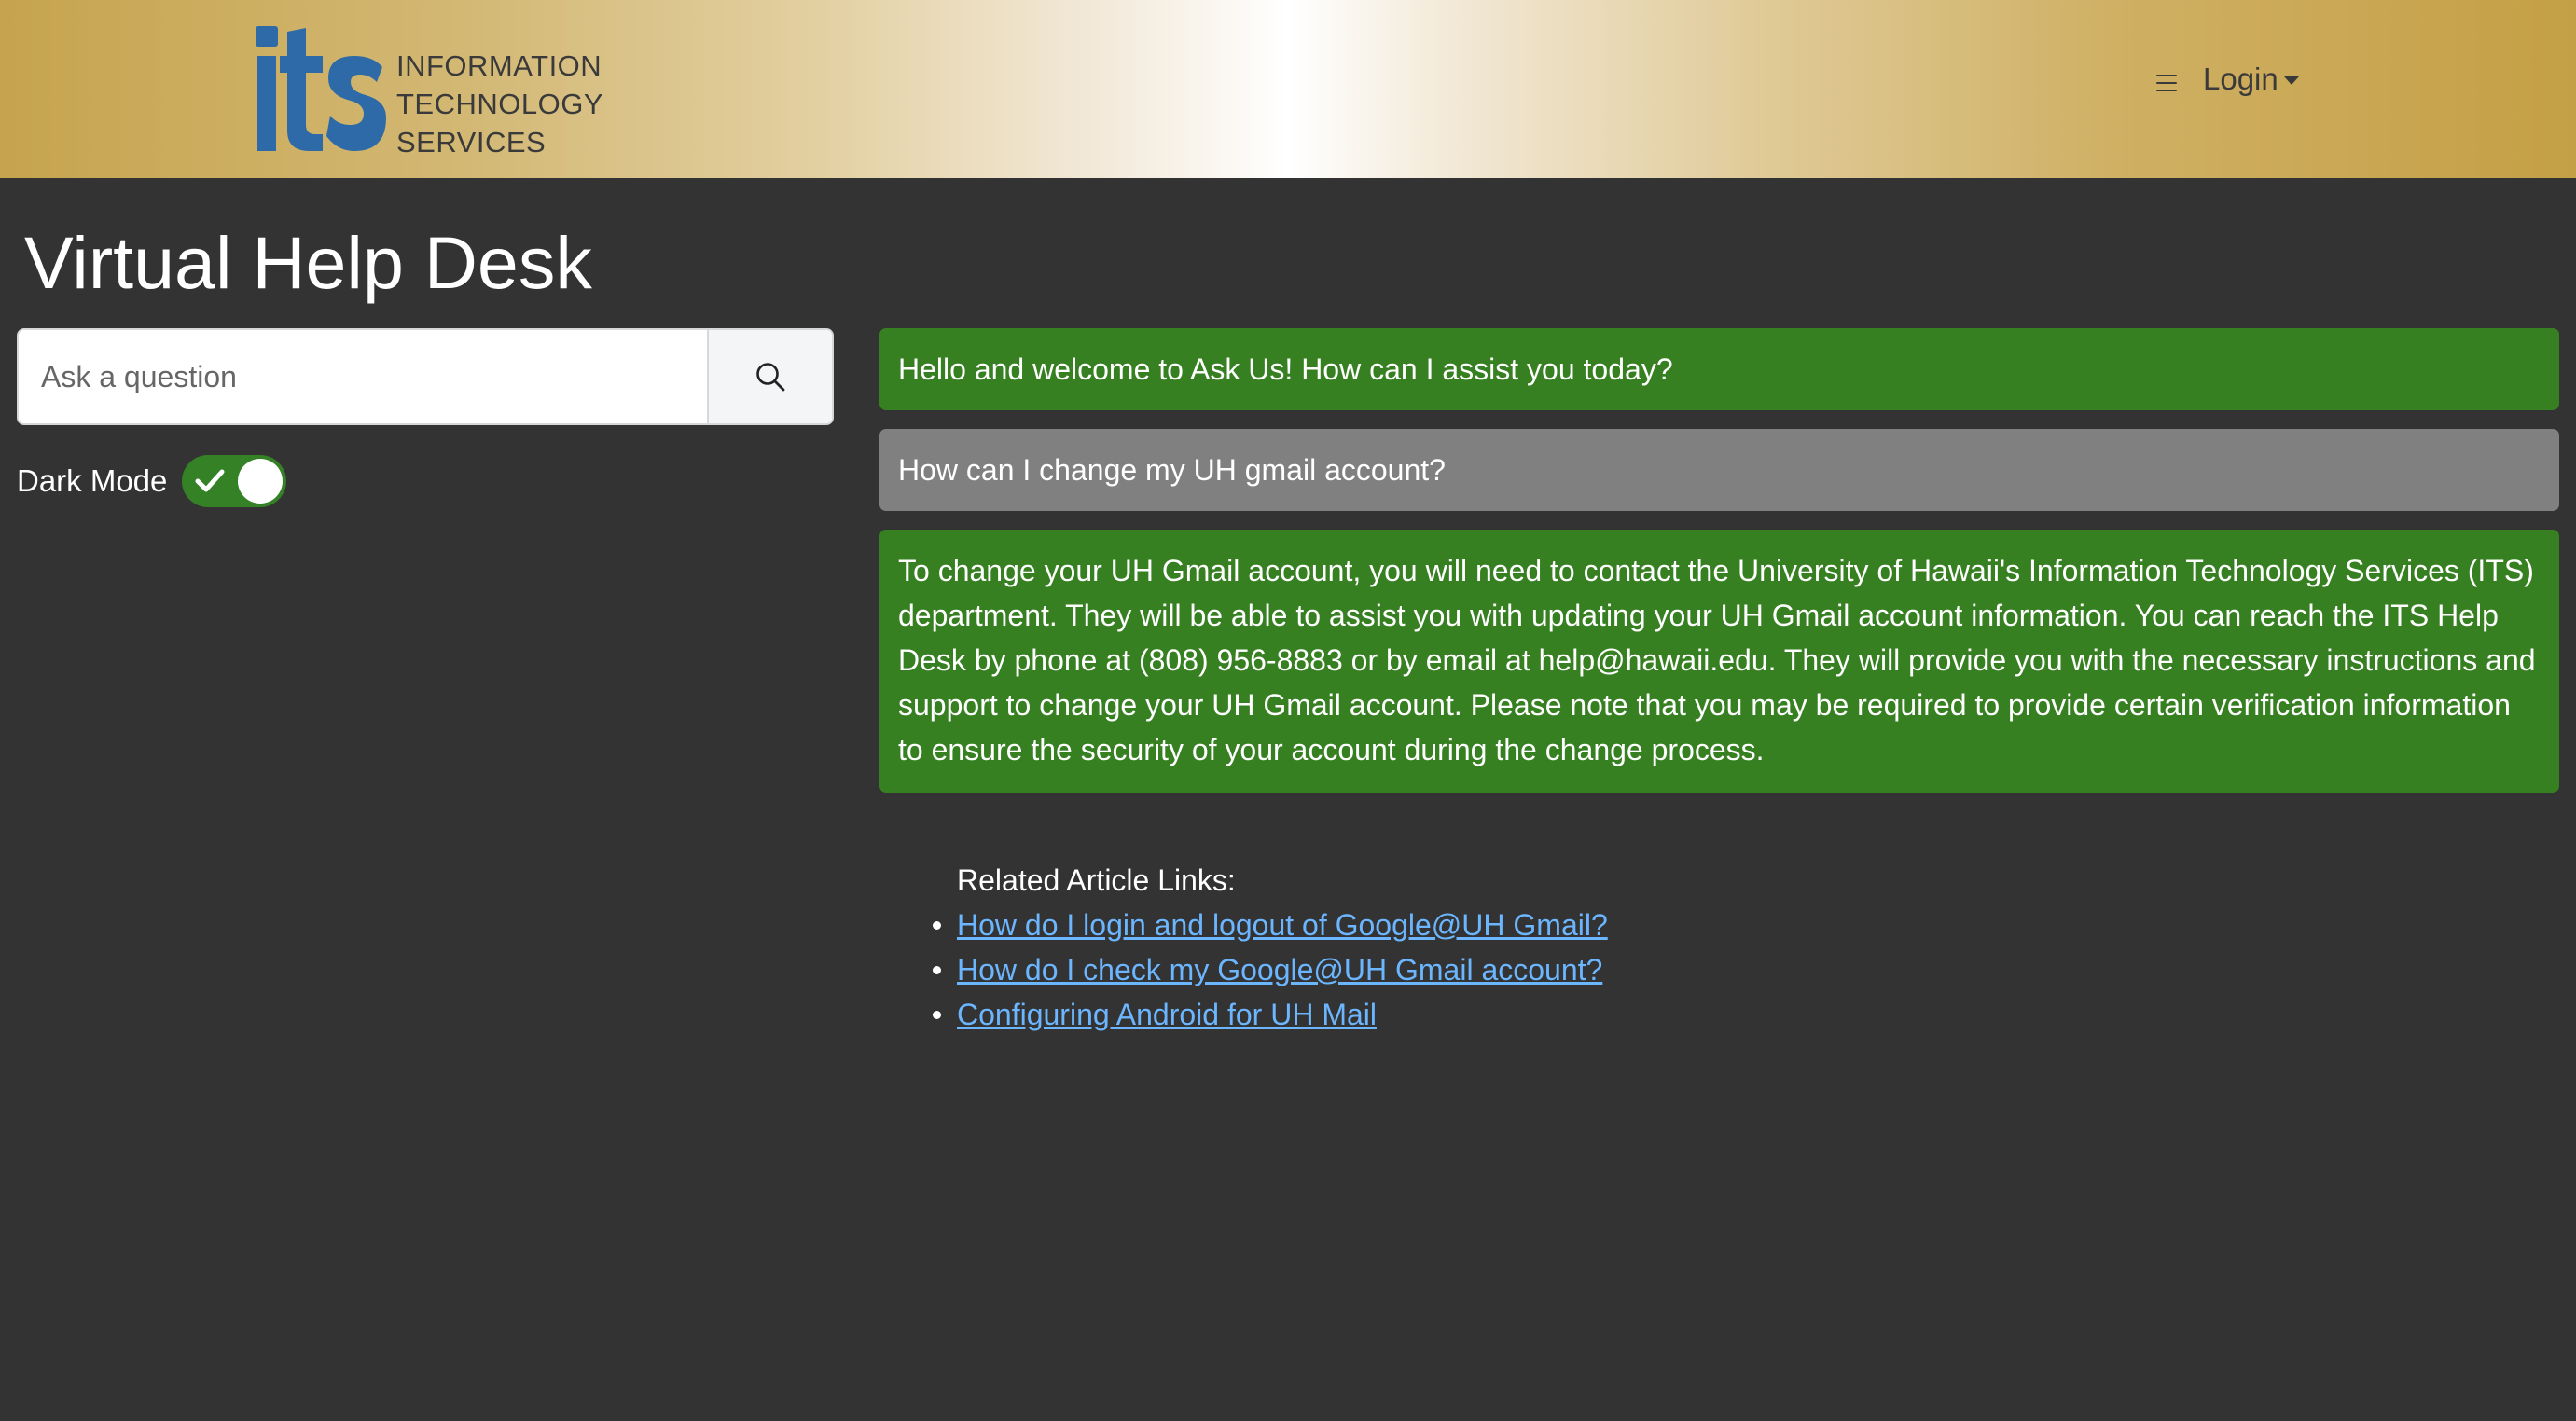  I want to click on hamburger-menu-icon, so click(2166, 83).